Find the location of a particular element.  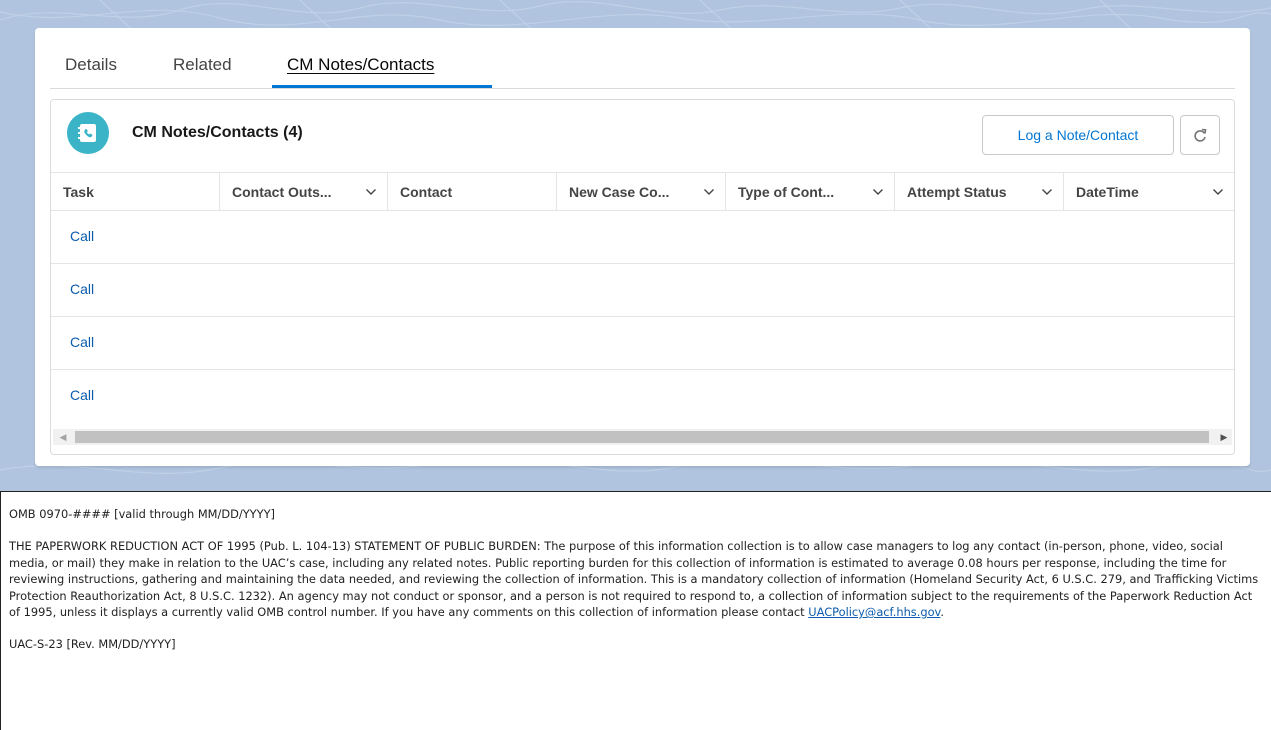

log-note-contact-button: Log a Note/Contact is located at coordinates (1078, 135).